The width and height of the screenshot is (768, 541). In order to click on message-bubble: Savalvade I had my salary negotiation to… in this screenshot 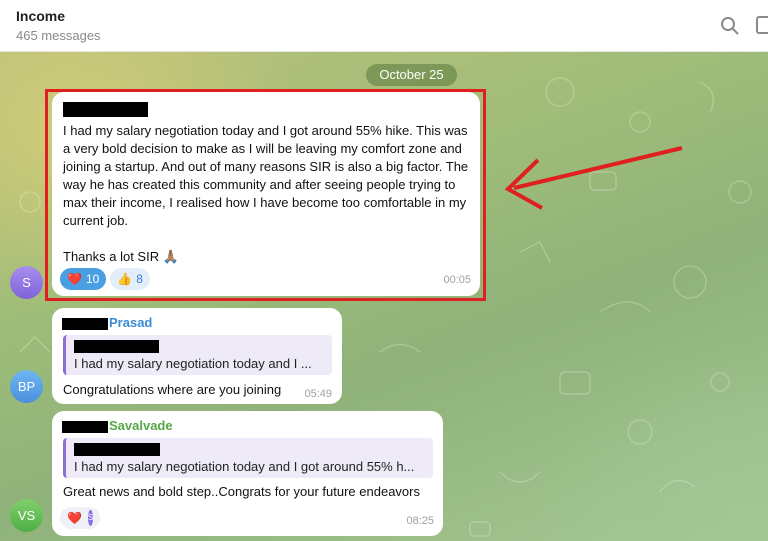, I will do `click(247, 473)`.